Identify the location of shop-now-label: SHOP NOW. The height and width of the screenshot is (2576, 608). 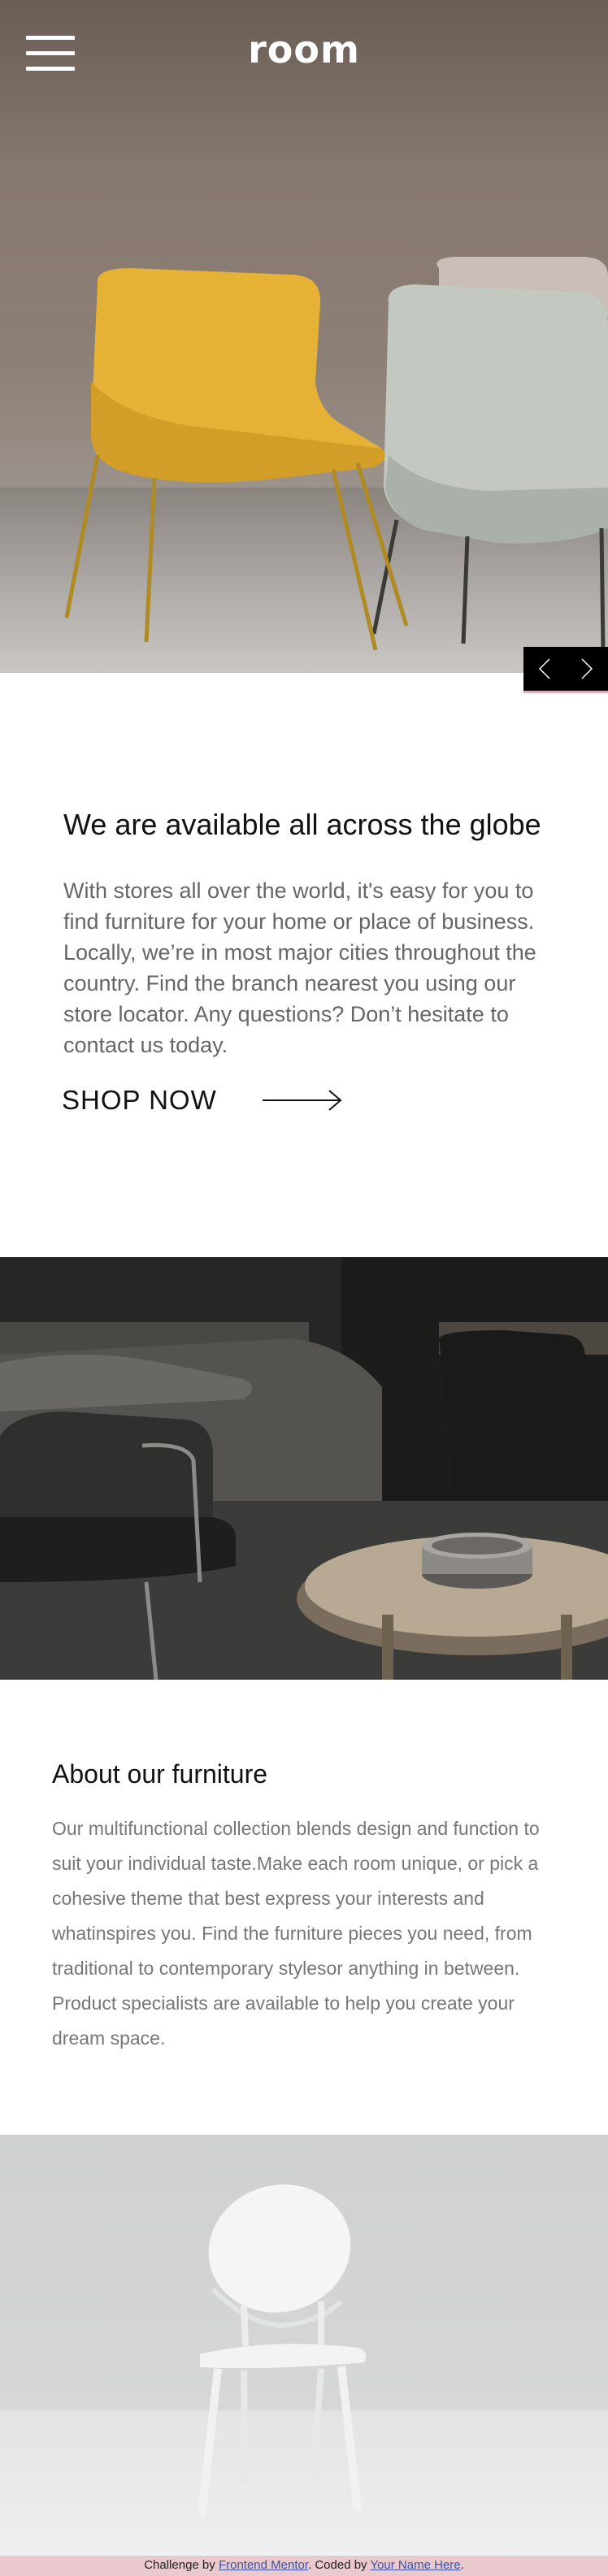
(140, 1100).